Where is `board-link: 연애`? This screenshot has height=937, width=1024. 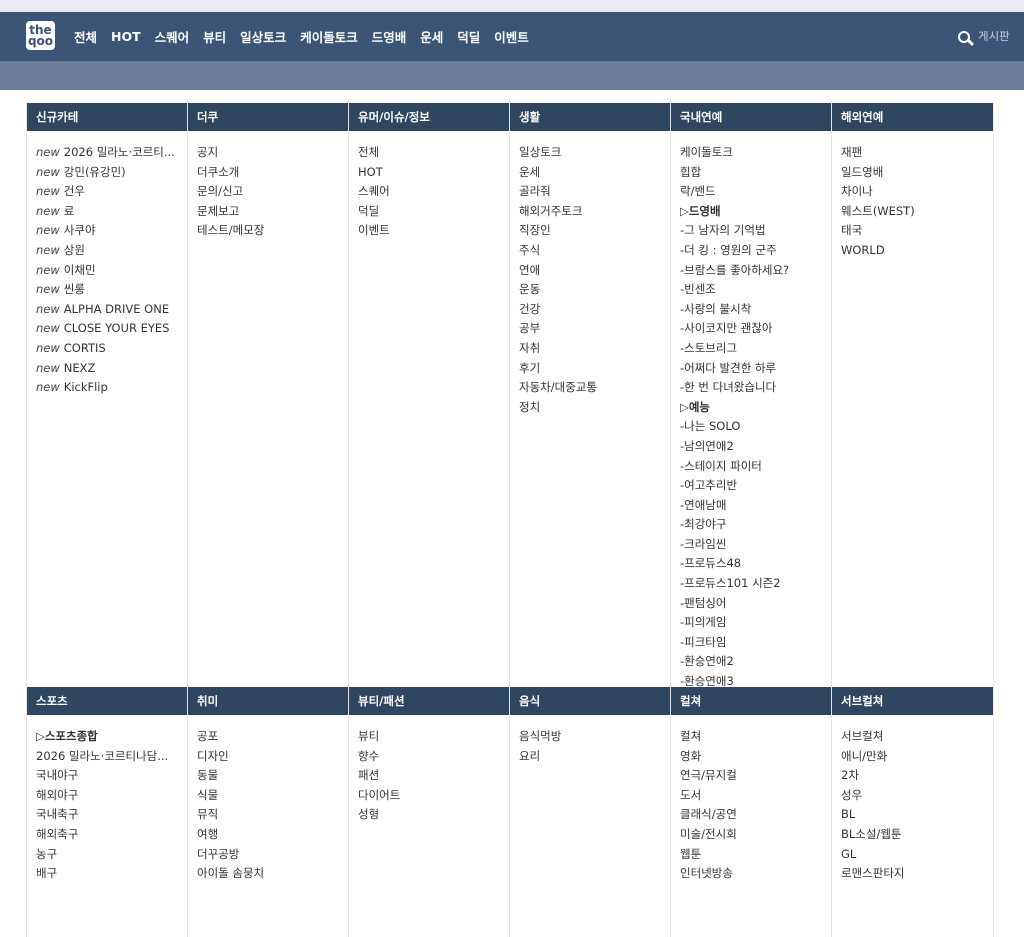
board-link: 연애 is located at coordinates (594, 271).